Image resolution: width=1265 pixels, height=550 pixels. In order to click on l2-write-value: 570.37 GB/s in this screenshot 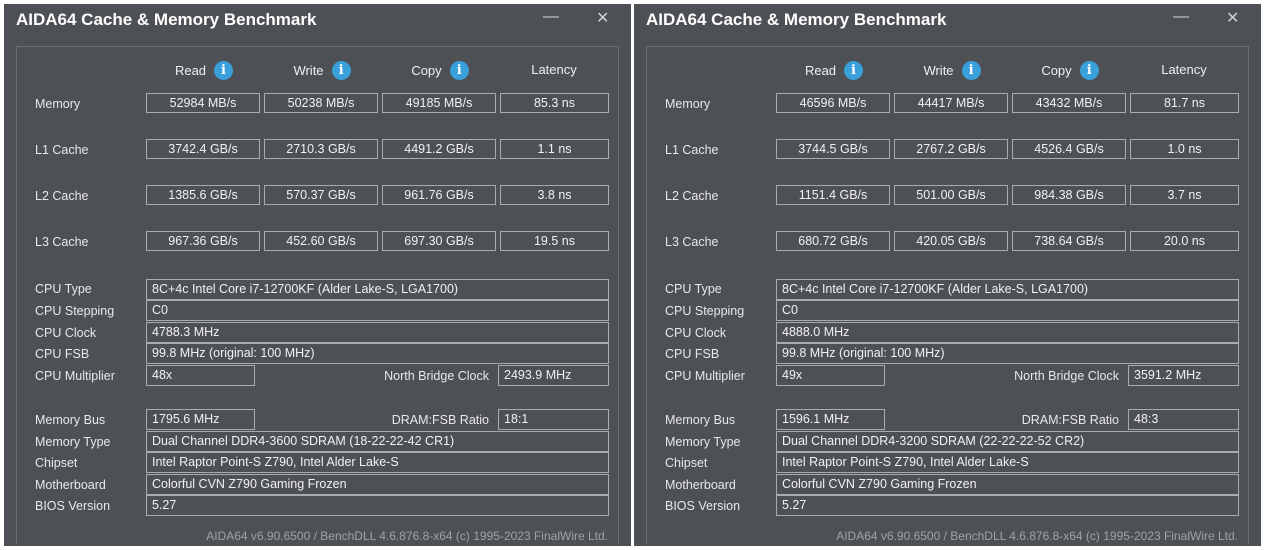, I will do `click(321, 195)`.